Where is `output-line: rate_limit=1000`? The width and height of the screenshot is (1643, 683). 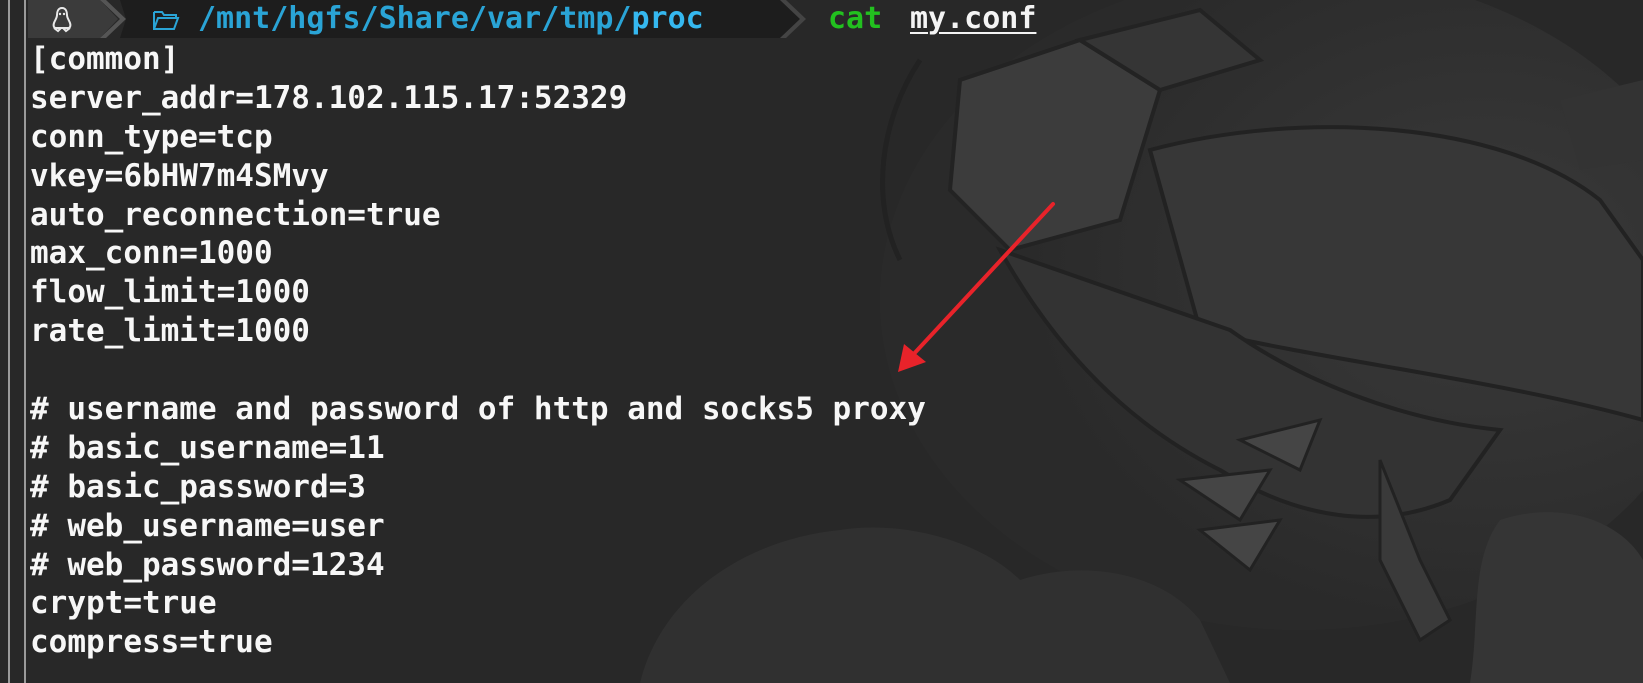 output-line: rate_limit=1000 is located at coordinates (170, 331).